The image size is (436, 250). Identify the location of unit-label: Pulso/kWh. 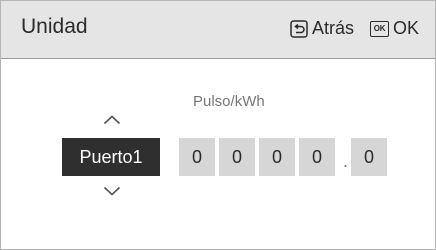
(229, 101).